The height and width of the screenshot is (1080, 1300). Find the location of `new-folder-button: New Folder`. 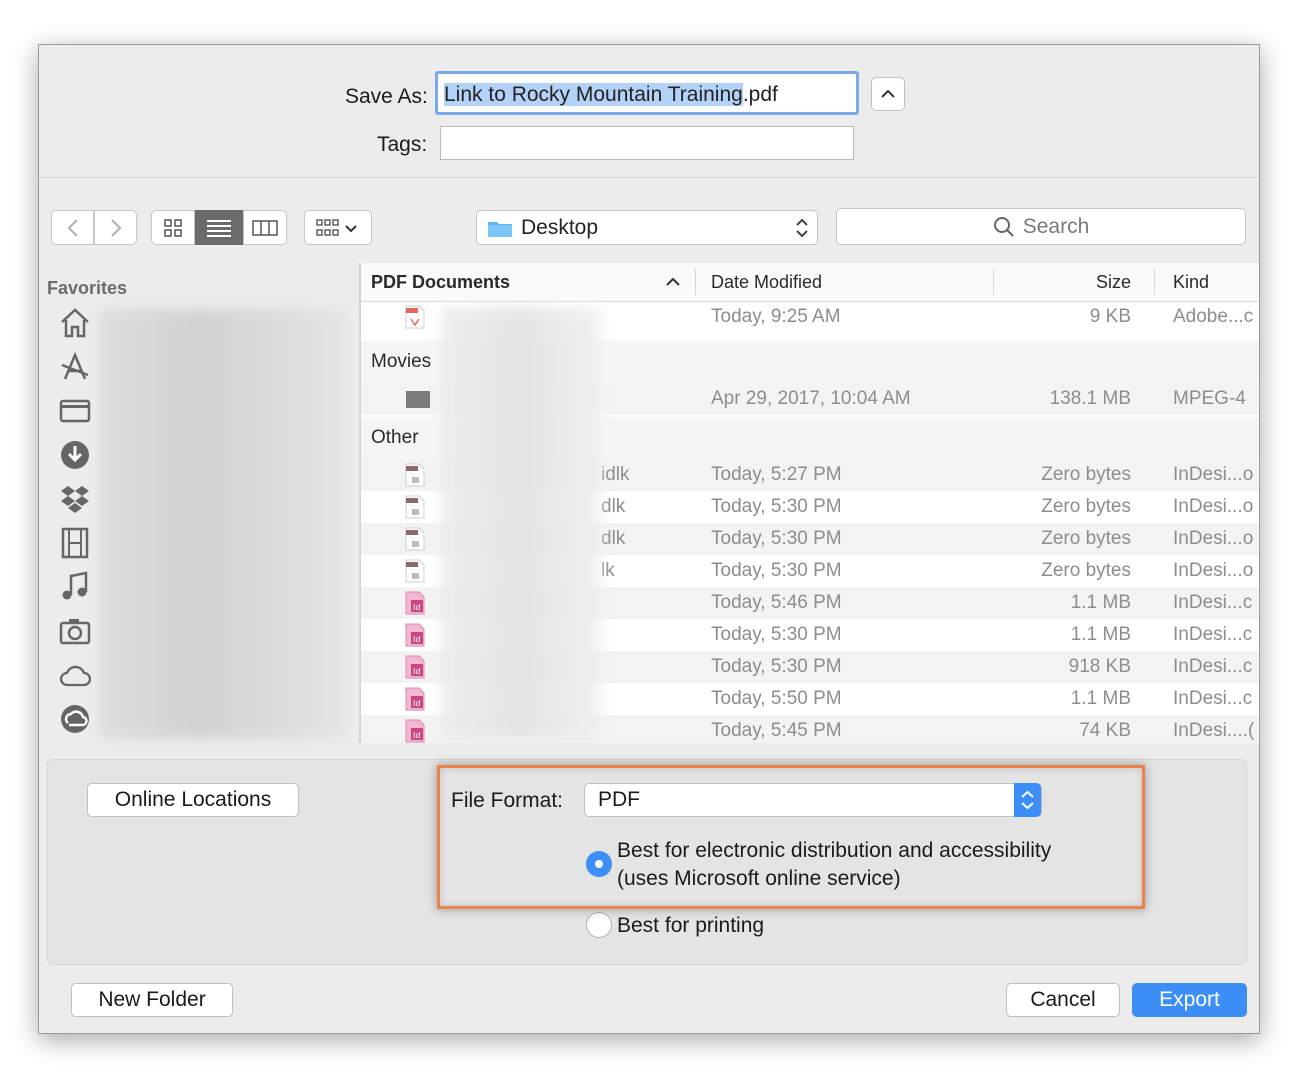

new-folder-button: New Folder is located at coordinates (152, 1000).